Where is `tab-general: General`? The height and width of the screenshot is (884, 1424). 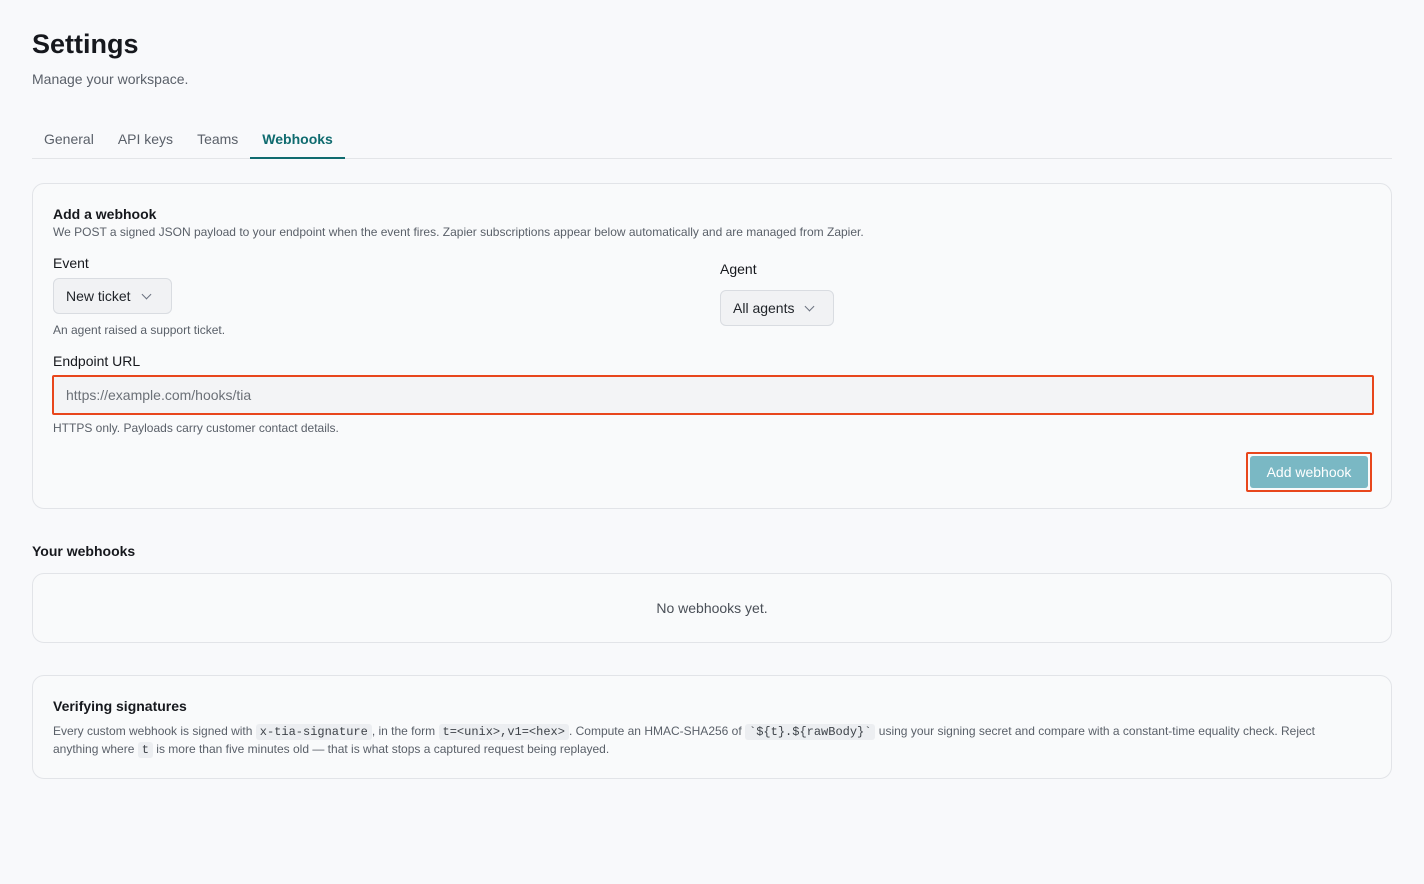 tab-general: General is located at coordinates (69, 139).